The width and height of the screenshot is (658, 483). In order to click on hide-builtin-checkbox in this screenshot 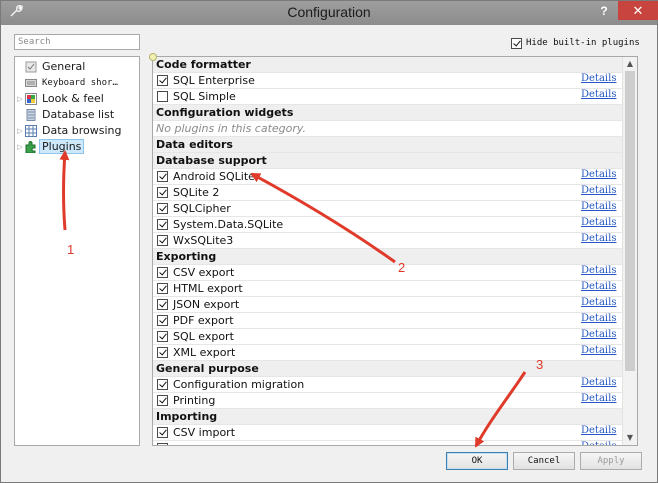, I will do `click(516, 43)`.